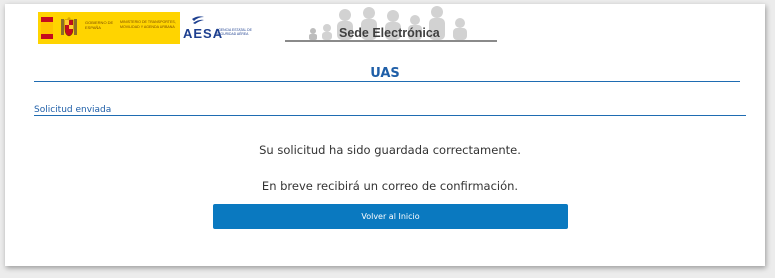 Image resolution: width=775 pixels, height=278 pixels. Describe the element at coordinates (47, 28) in the screenshot. I see `spain-flag-icon` at that location.